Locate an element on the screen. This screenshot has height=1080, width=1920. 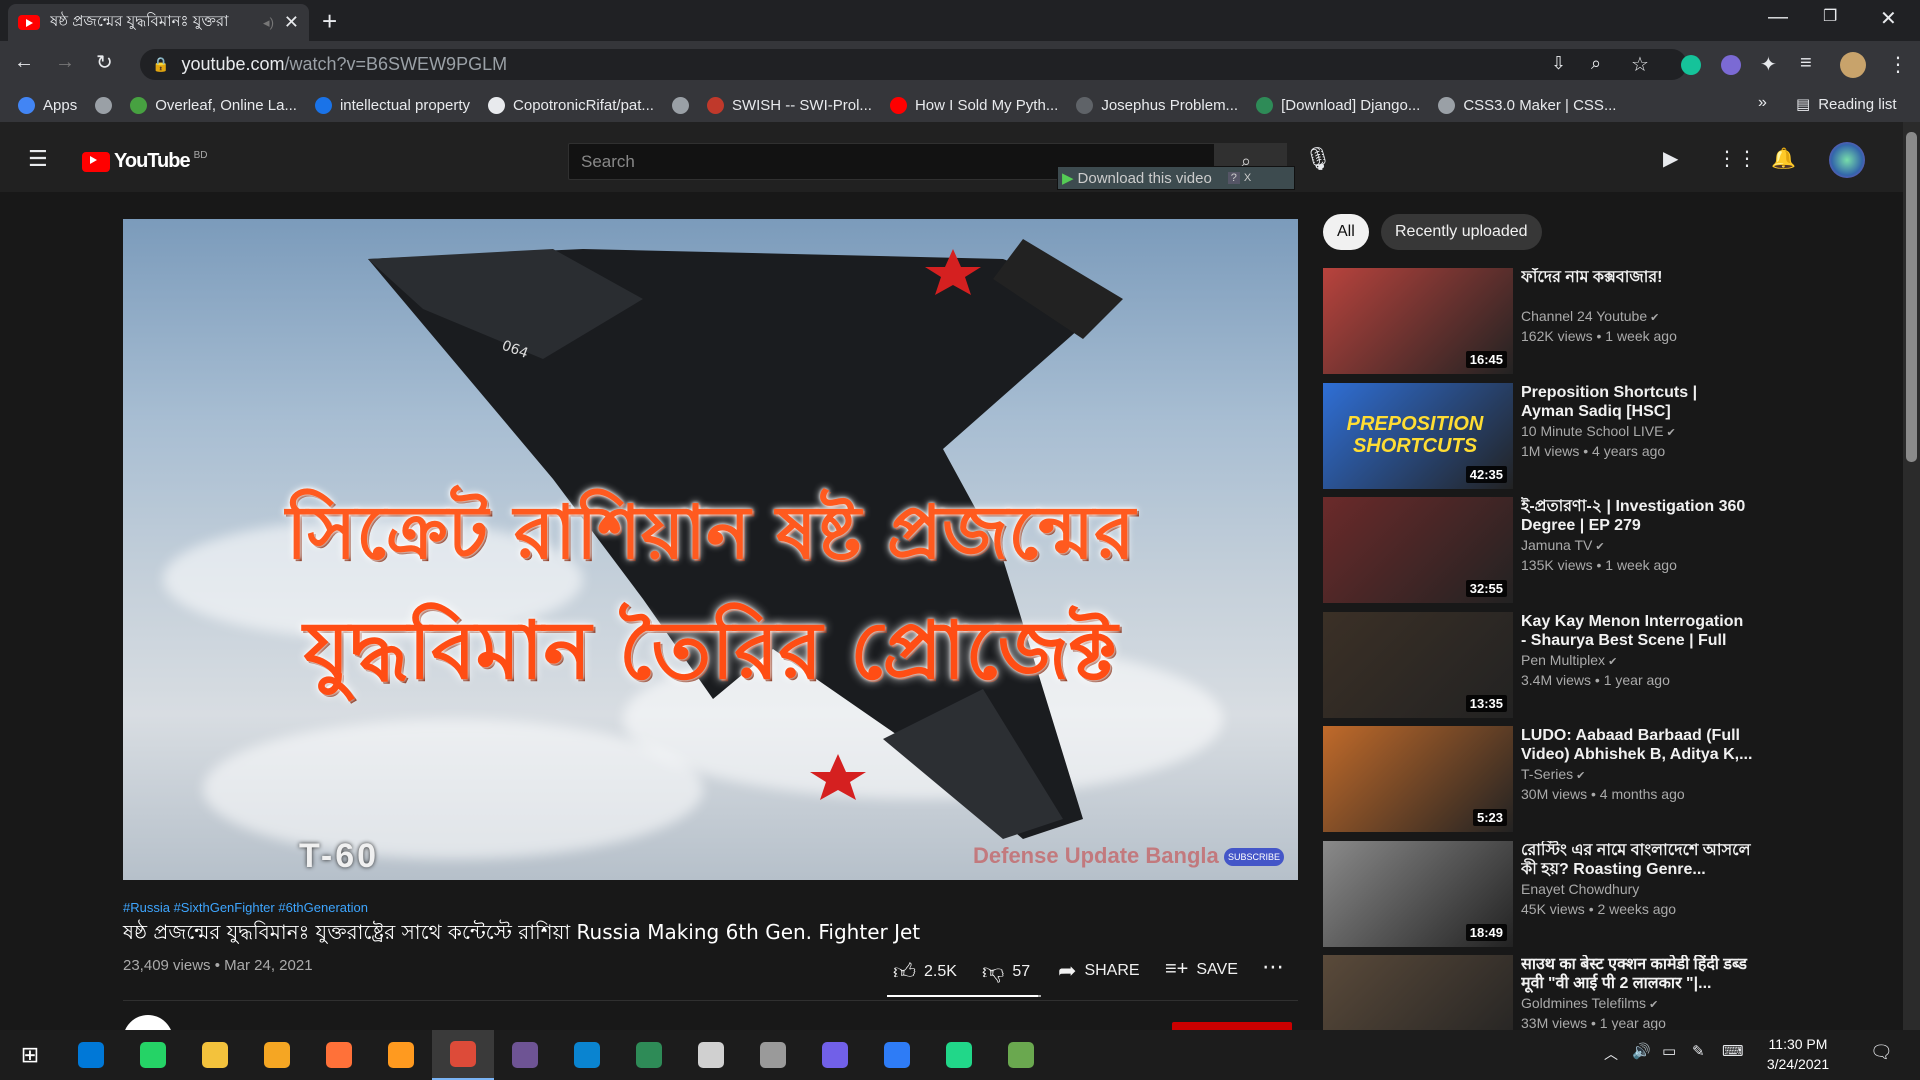
extension-icon is located at coordinates (1731, 65).